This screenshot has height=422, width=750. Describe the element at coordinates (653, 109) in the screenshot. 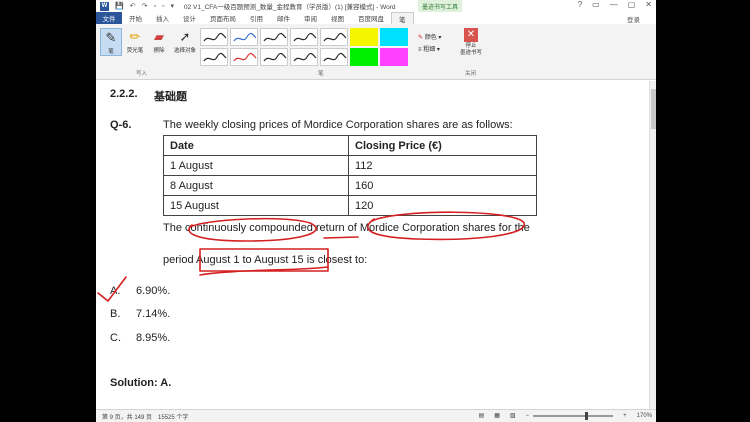

I see `scrollbar-thumb` at that location.